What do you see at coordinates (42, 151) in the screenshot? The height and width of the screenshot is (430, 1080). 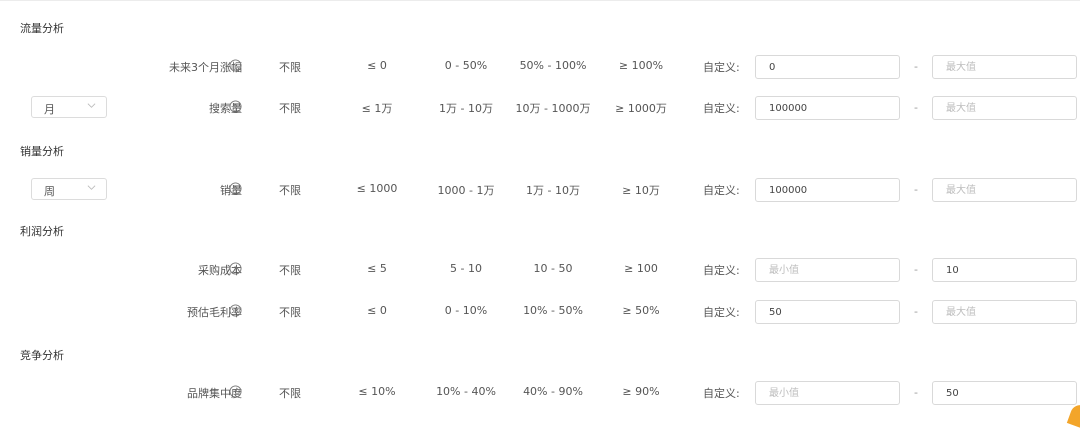 I see `section-title-sales: 销量分析` at bounding box center [42, 151].